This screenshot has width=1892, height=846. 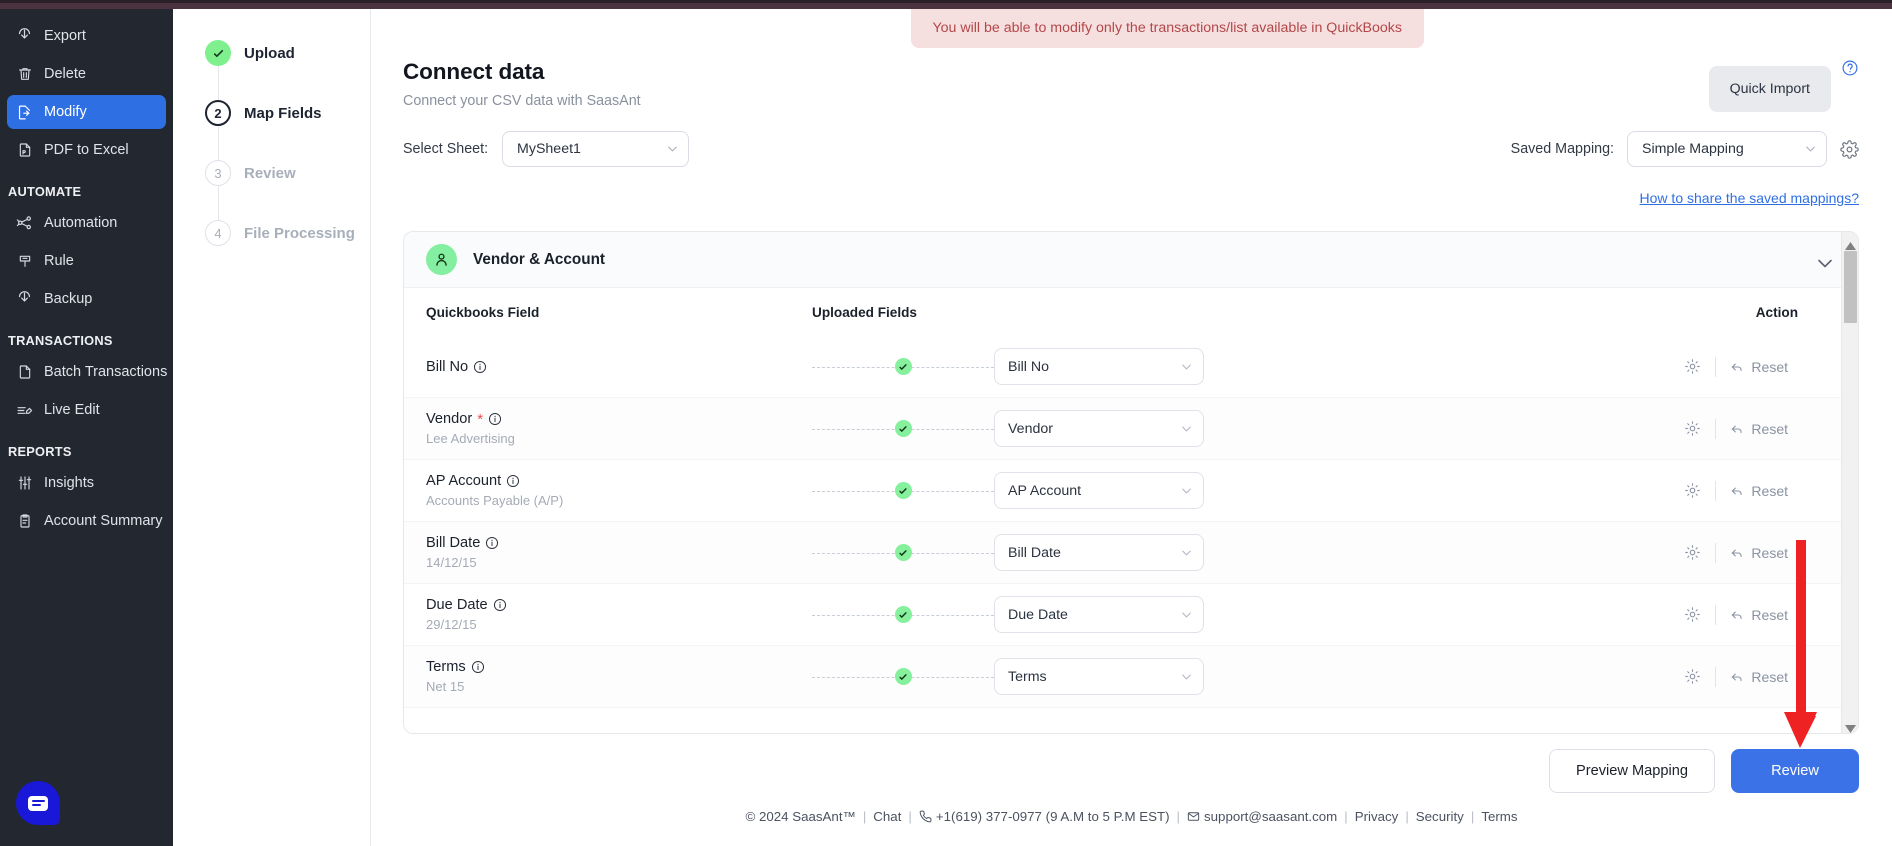 I want to click on quickbooks-field-name: Bill No, so click(x=447, y=366).